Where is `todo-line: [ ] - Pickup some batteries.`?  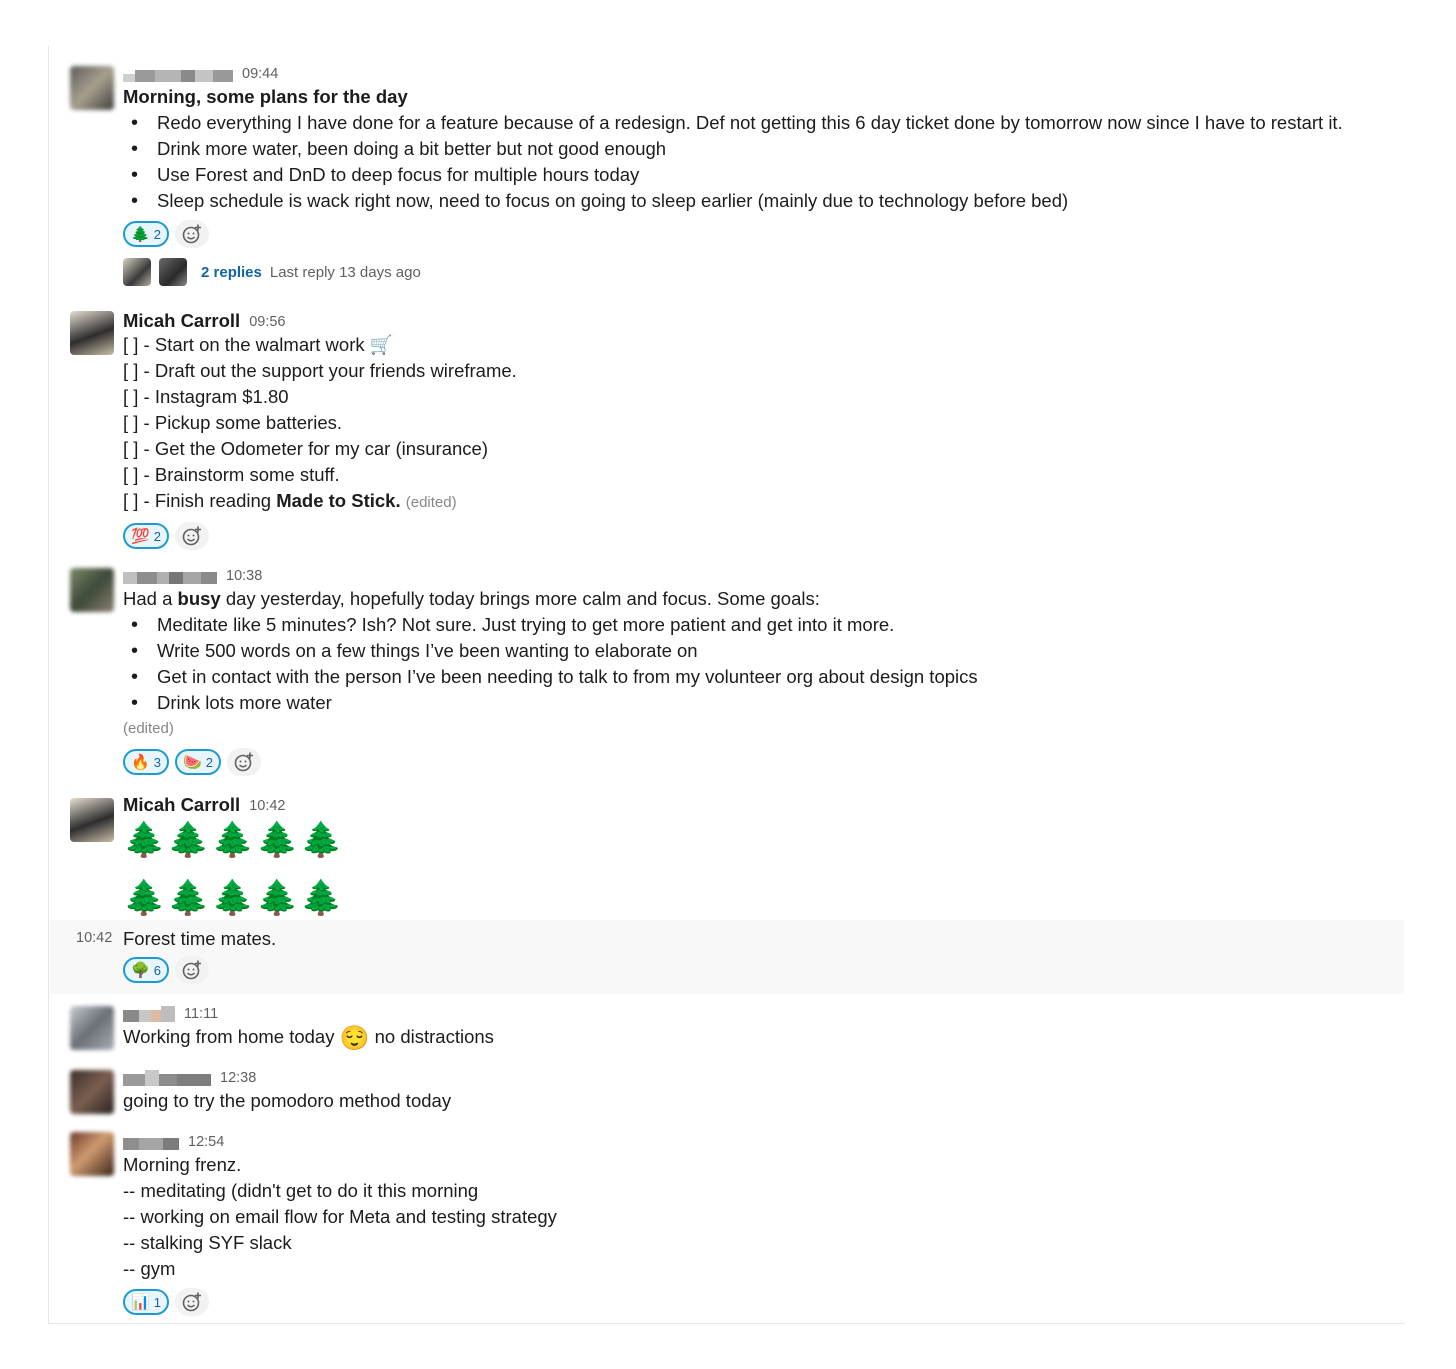
todo-line: [ ] - Pickup some batteries. is located at coordinates (233, 422).